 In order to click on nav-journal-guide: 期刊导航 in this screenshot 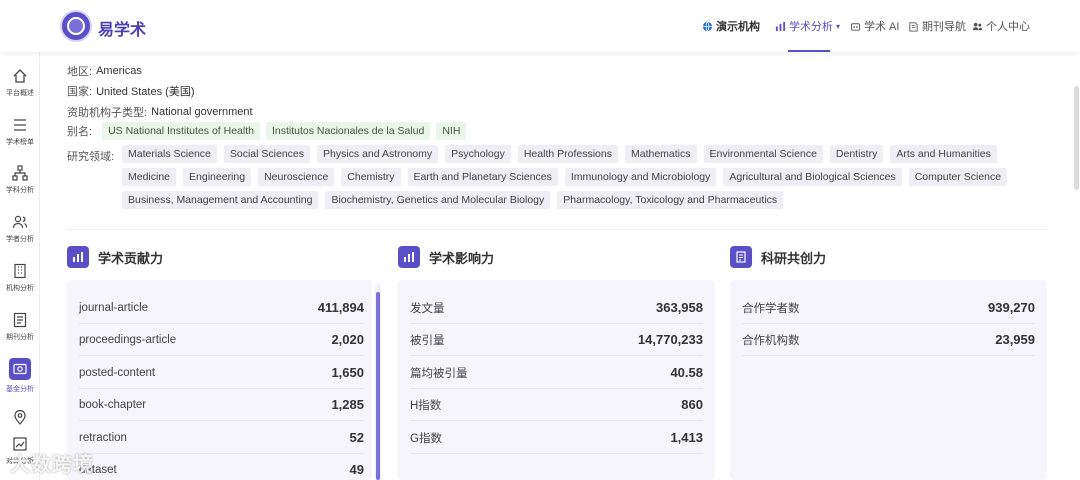, I will do `click(937, 26)`.